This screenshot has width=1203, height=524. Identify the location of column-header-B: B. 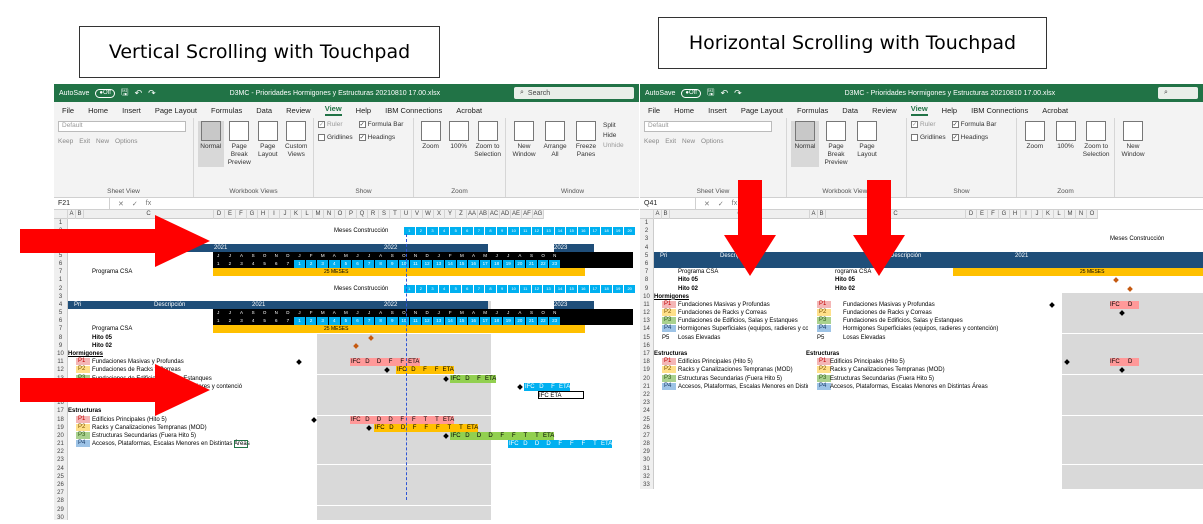
(666, 214).